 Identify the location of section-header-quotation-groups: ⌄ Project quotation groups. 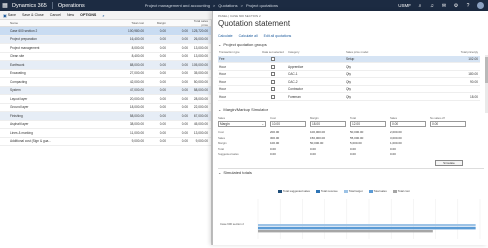
(242, 44).